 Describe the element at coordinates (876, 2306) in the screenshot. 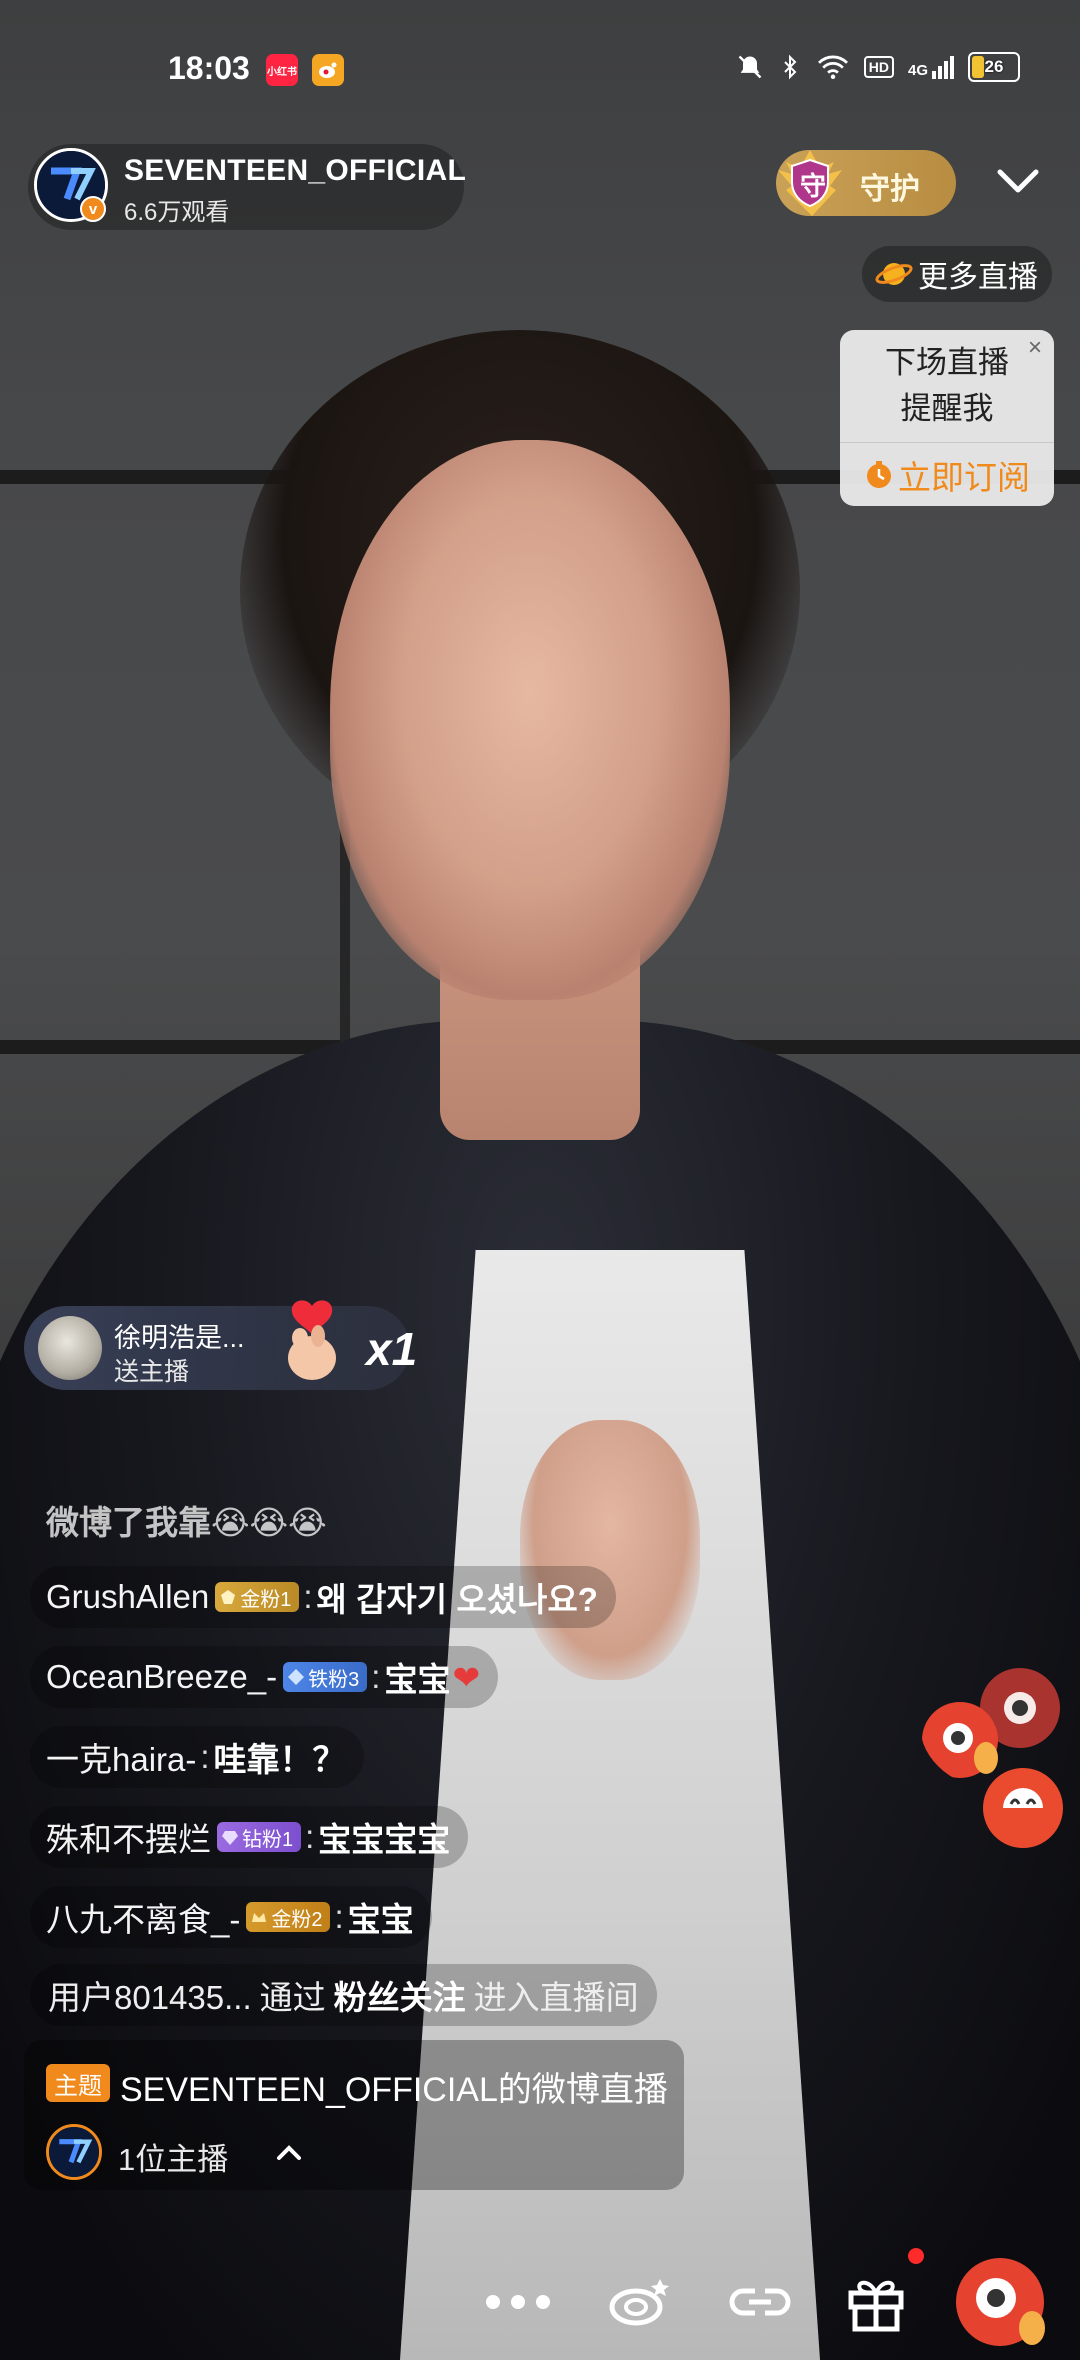

I see `gift-icon` at that location.